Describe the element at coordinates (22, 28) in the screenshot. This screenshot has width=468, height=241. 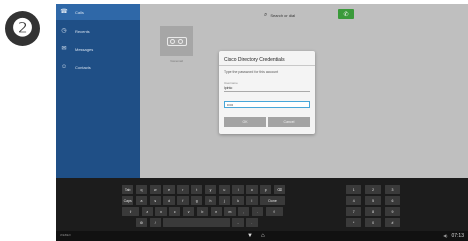
I see `step-number-badge: ❷` at that location.